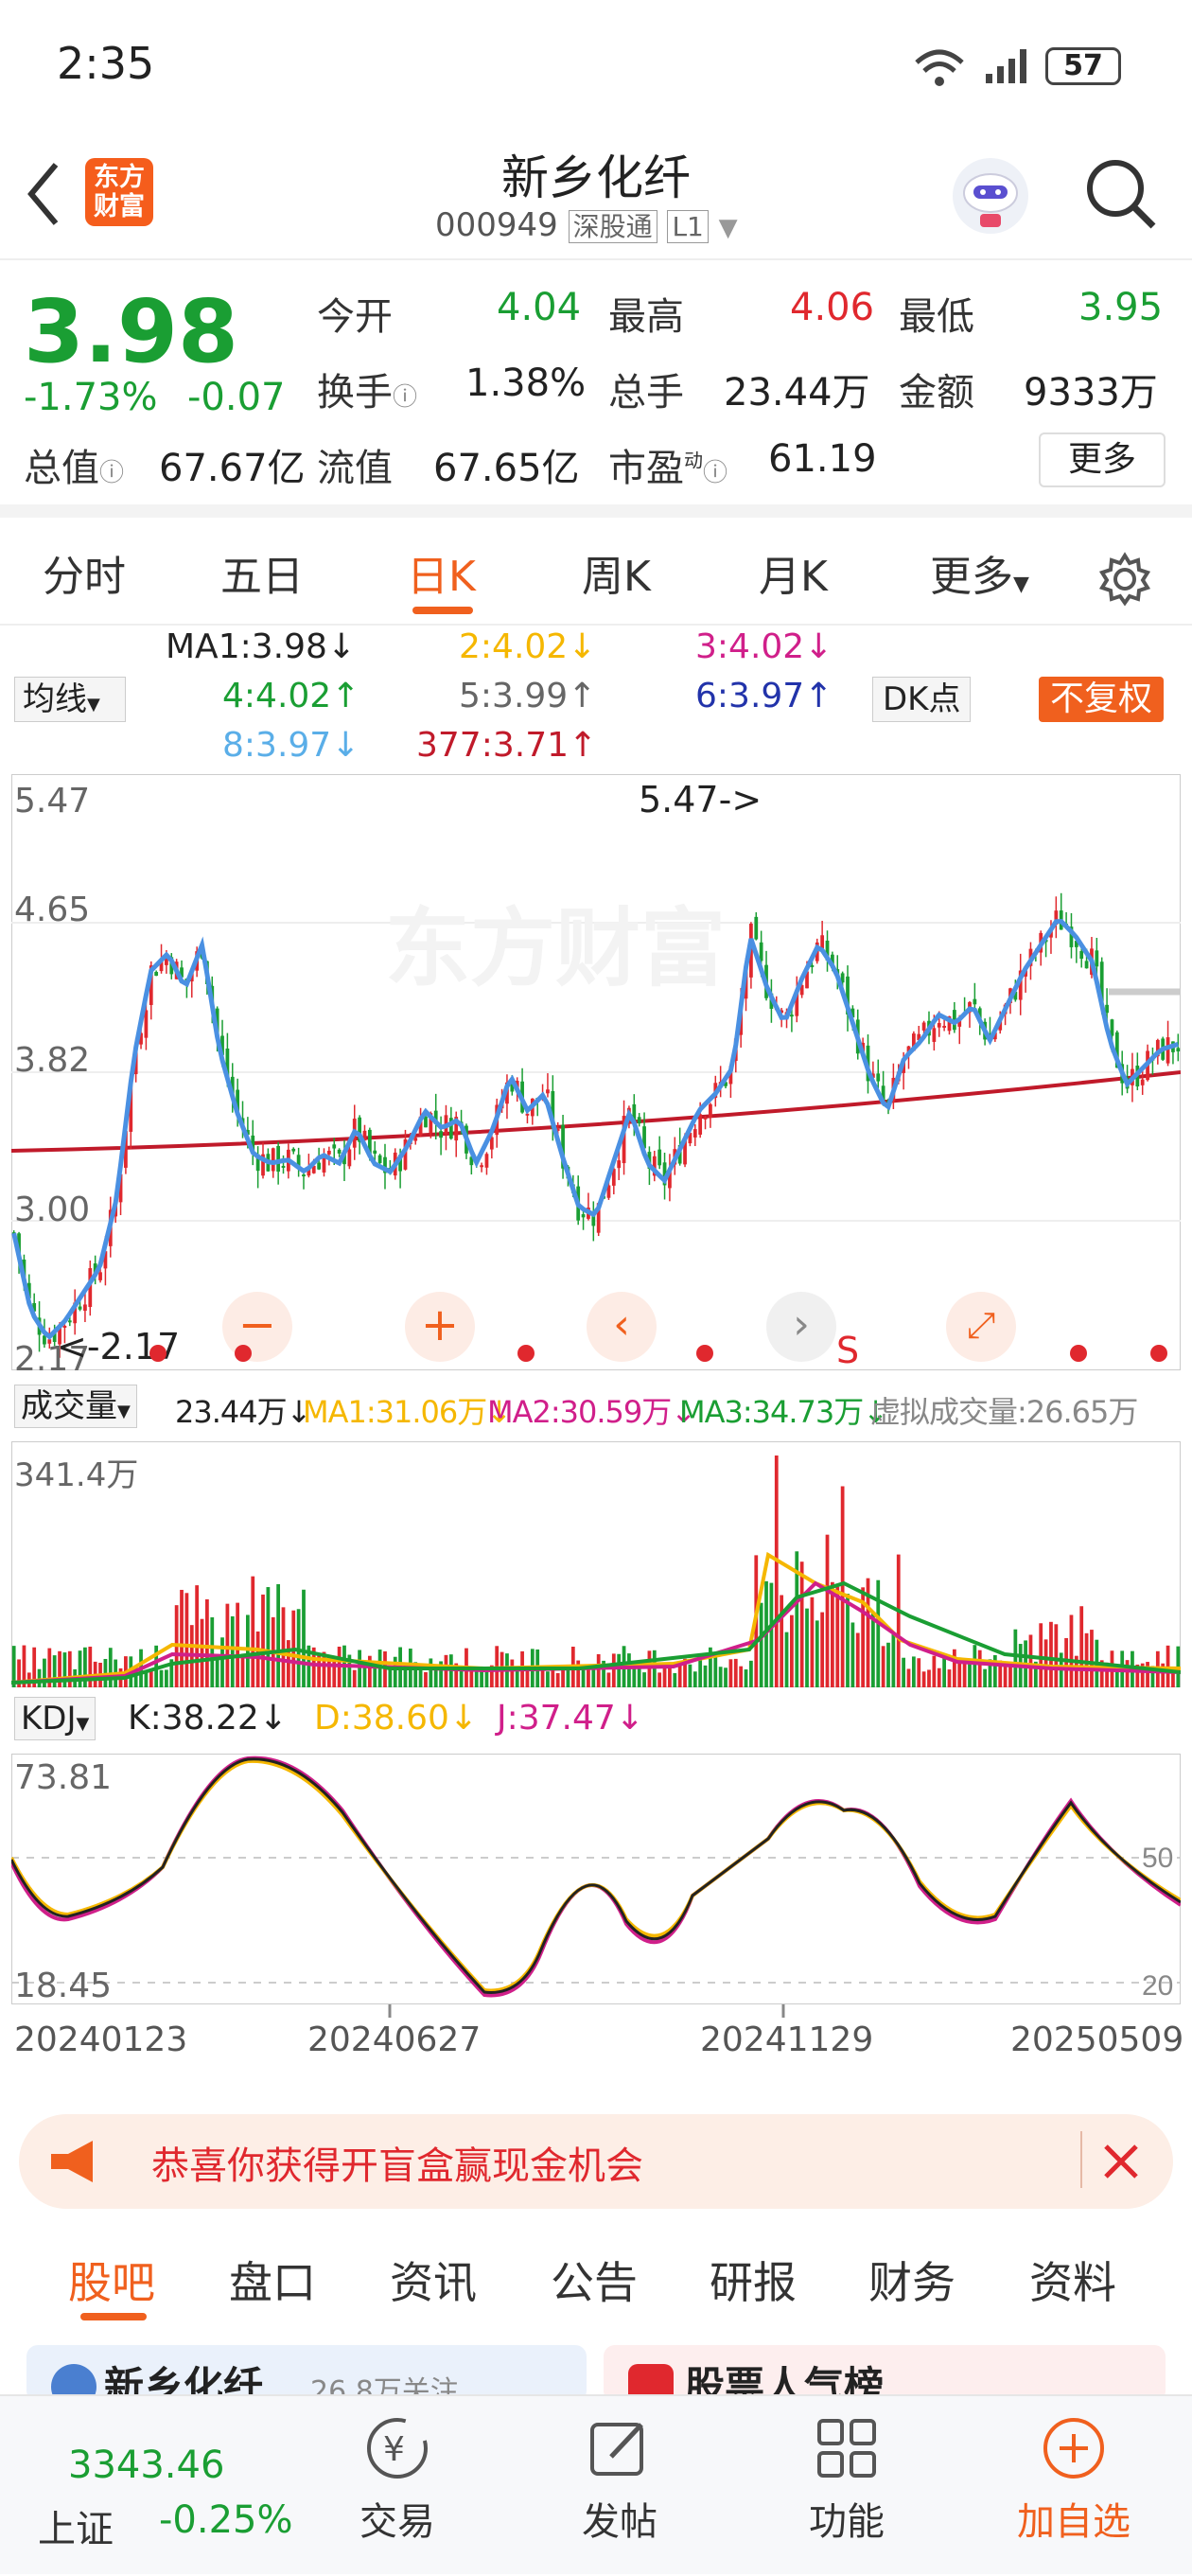 This screenshot has height=2576, width=1192. I want to click on close-icon, so click(1121, 2161).